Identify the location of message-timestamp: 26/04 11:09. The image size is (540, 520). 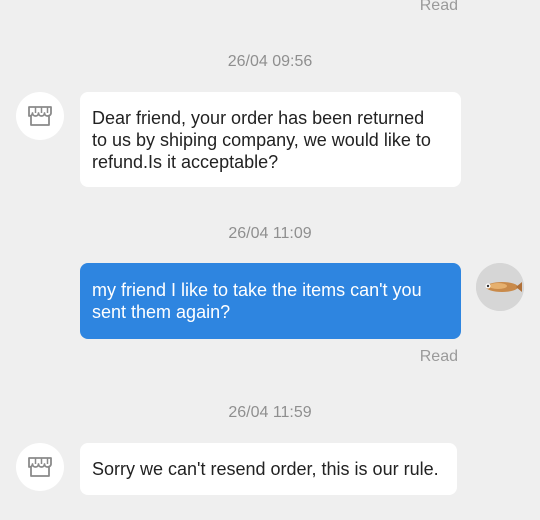
(270, 233).